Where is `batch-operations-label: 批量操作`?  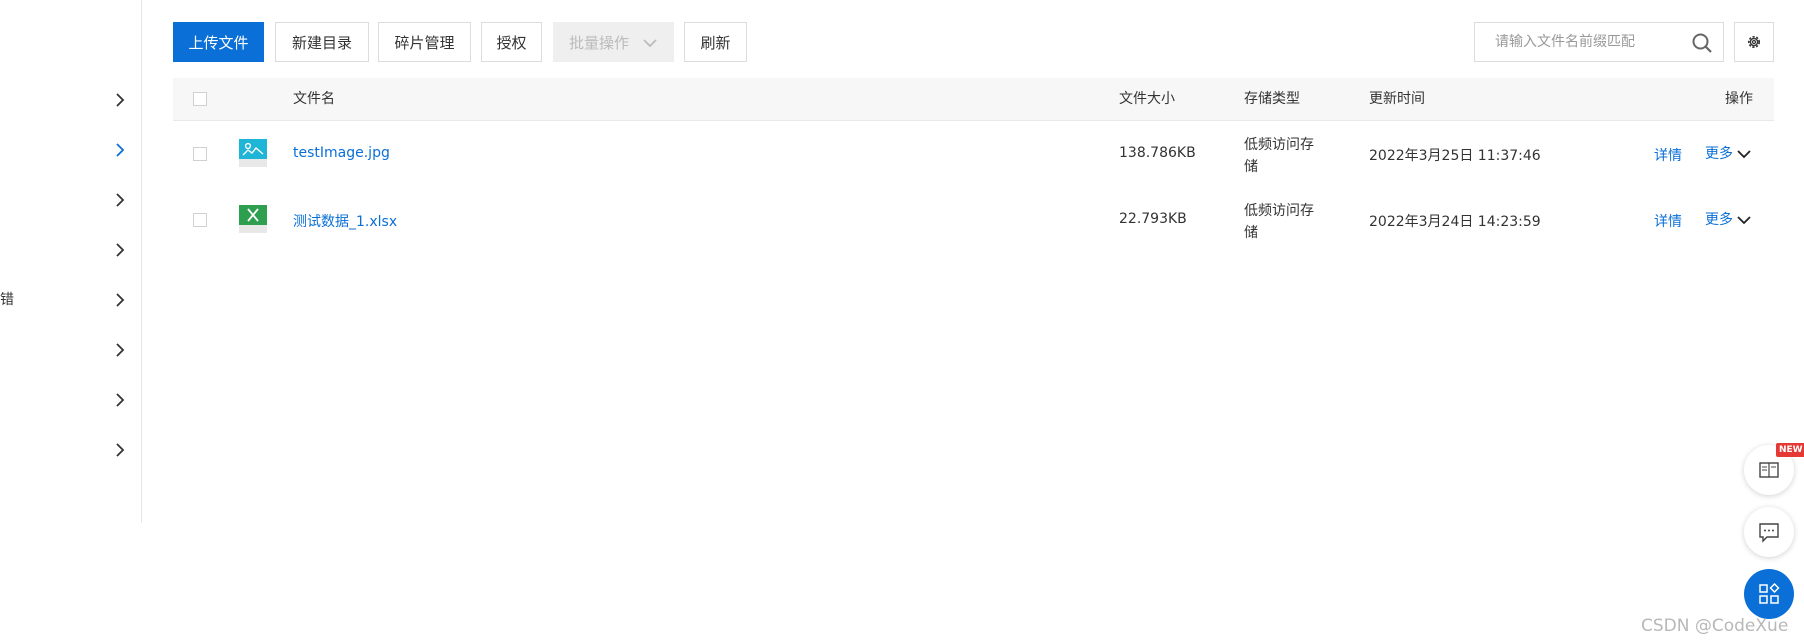 batch-operations-label: 批量操作 is located at coordinates (599, 43).